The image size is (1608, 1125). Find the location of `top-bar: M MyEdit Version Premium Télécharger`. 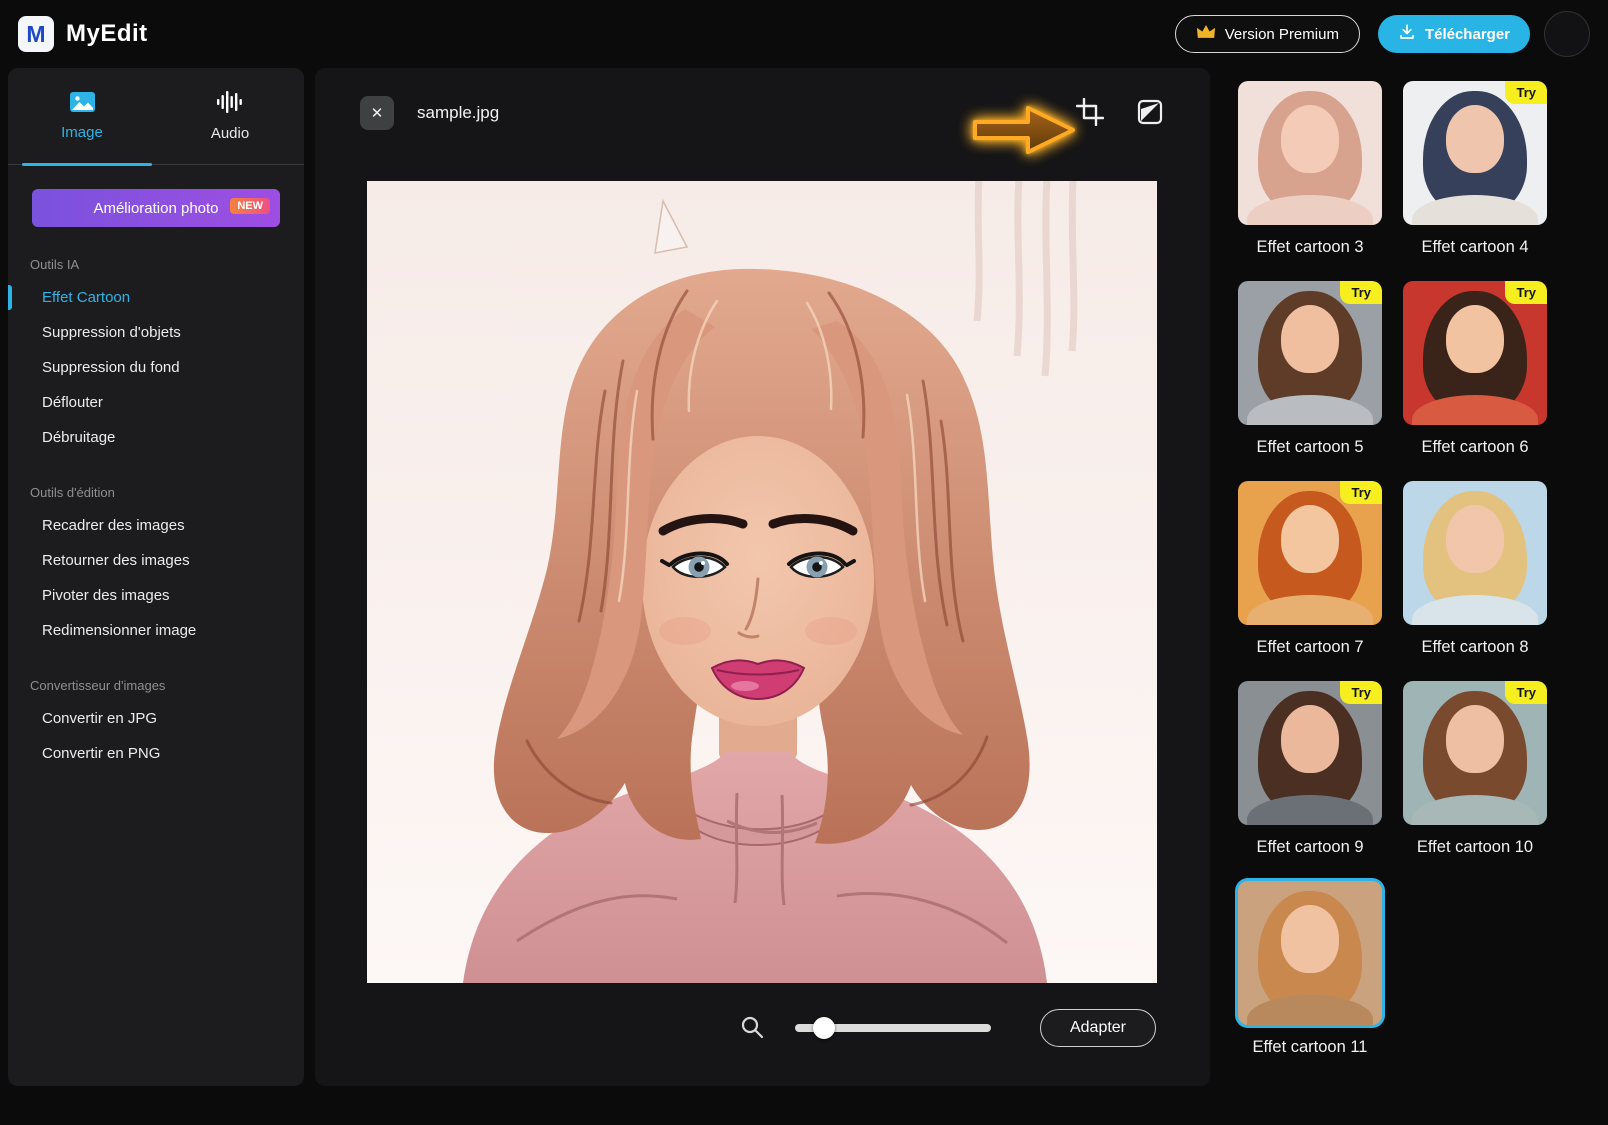

top-bar: M MyEdit Version Premium Télécharger is located at coordinates (804, 34).